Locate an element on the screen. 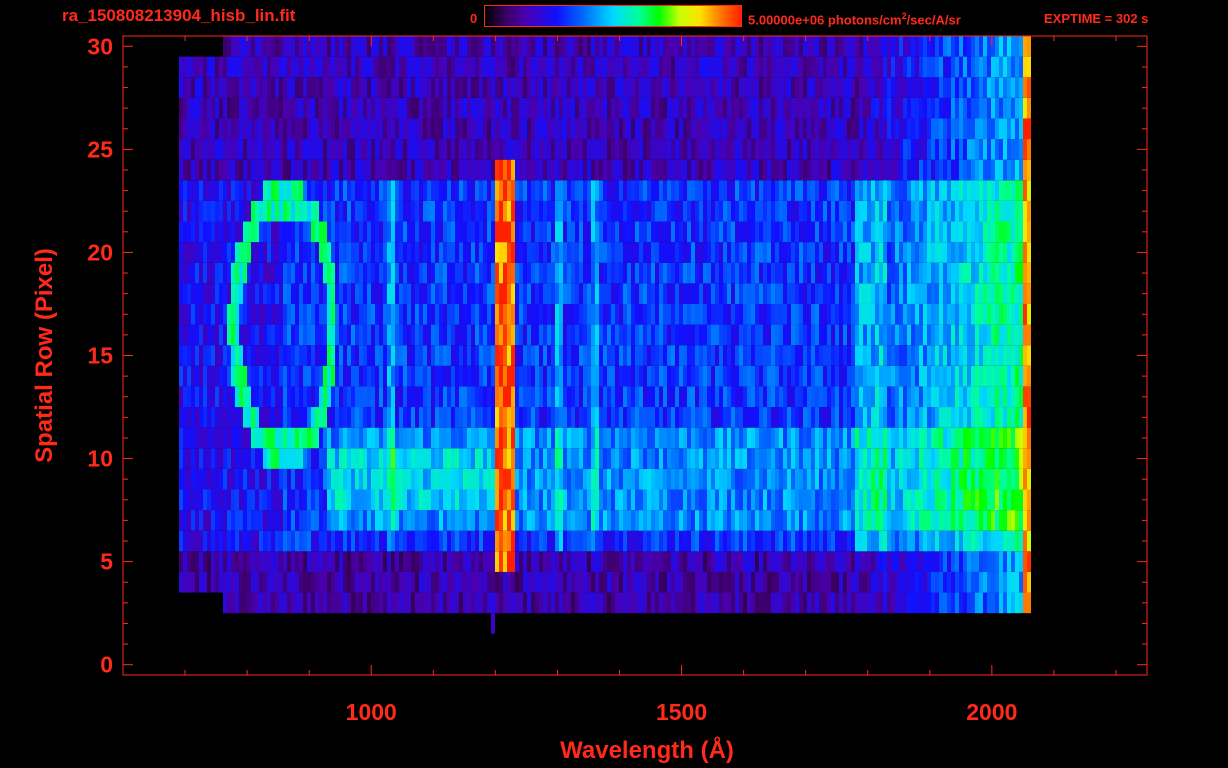 The height and width of the screenshot is (768, 1228). x-tick-label: 2000 is located at coordinates (991, 712).